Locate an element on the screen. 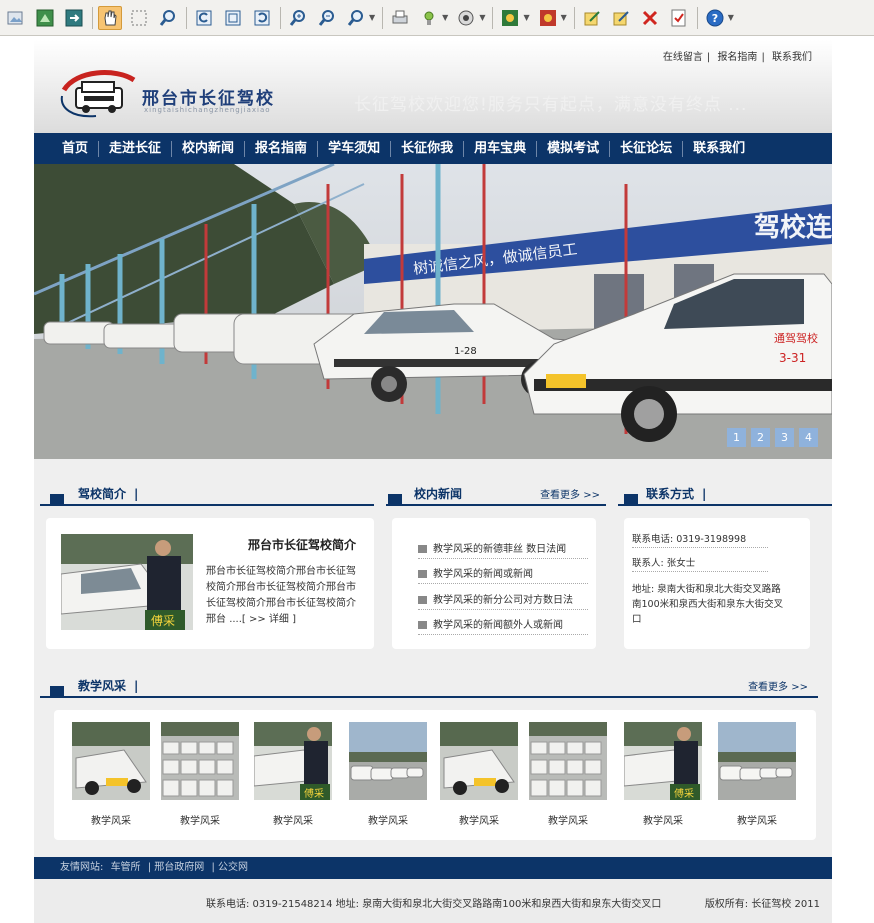  news-heading: 校内新闻 is located at coordinates (438, 494).